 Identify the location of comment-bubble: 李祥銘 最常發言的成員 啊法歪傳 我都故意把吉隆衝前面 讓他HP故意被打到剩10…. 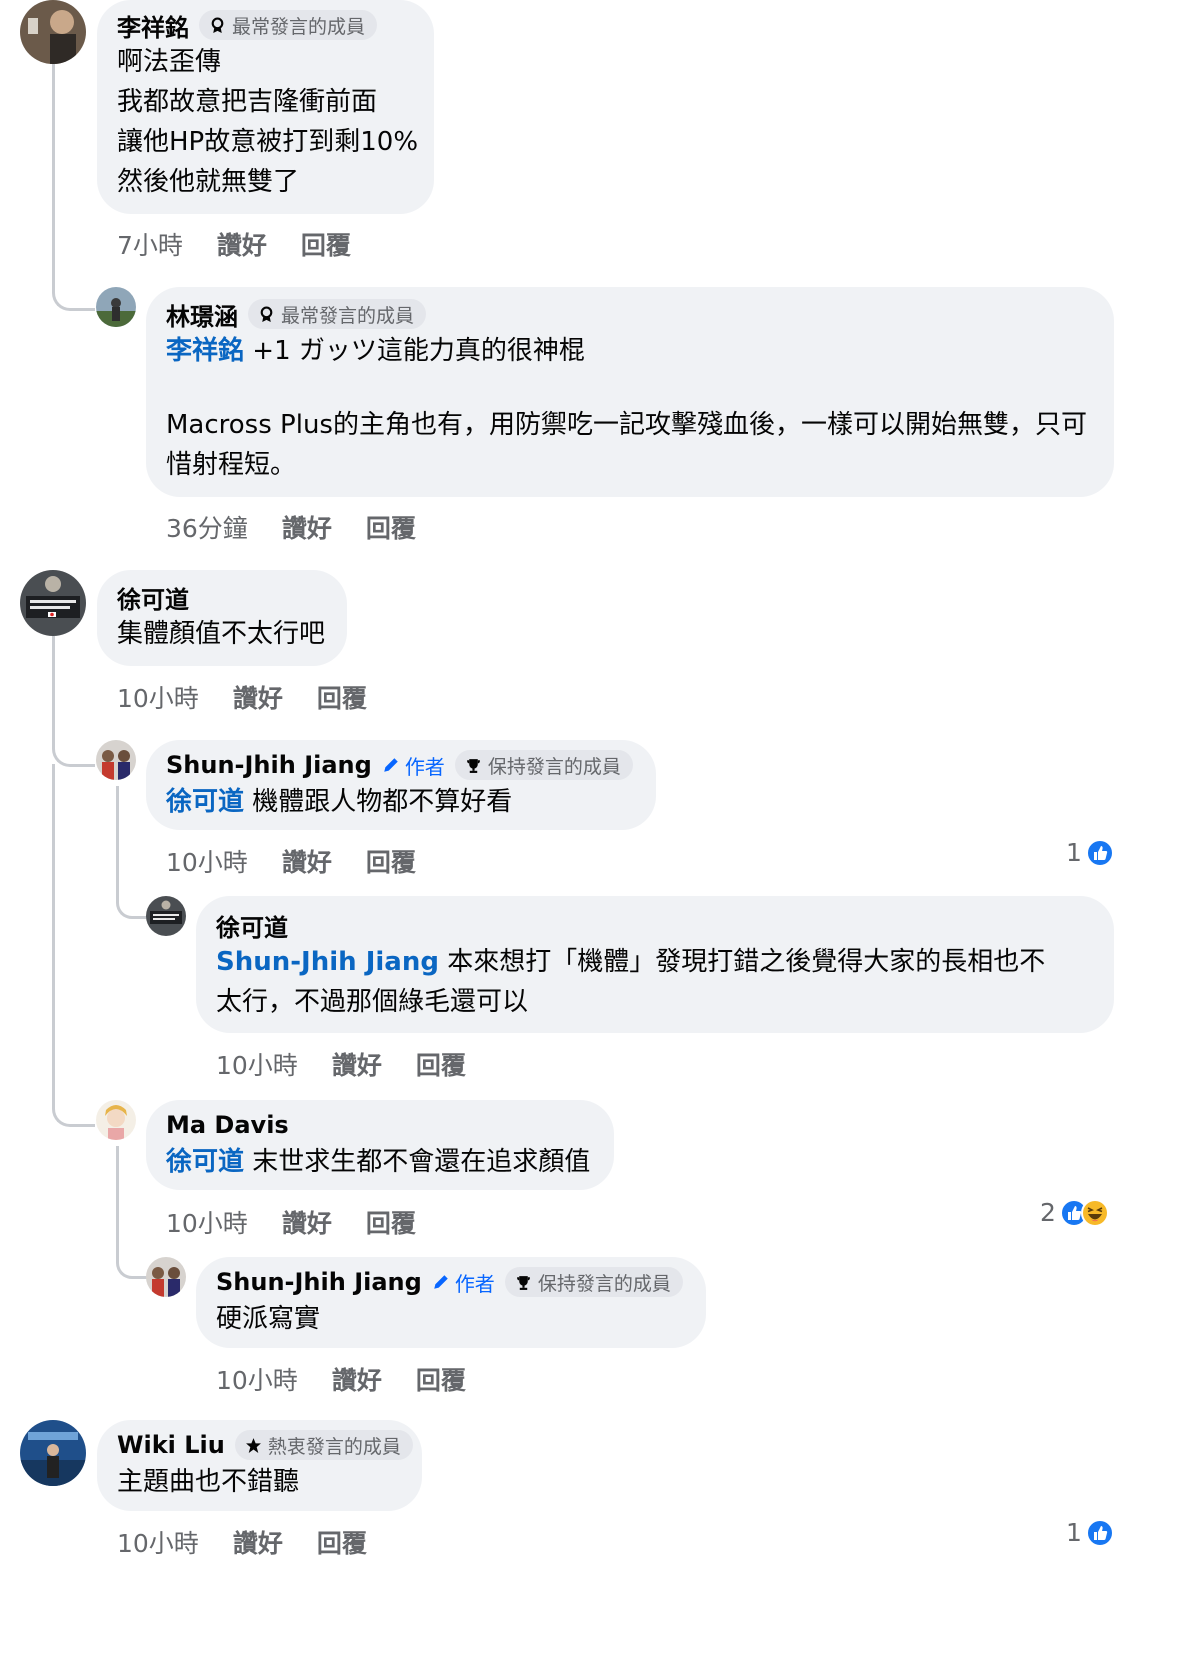
(265, 107).